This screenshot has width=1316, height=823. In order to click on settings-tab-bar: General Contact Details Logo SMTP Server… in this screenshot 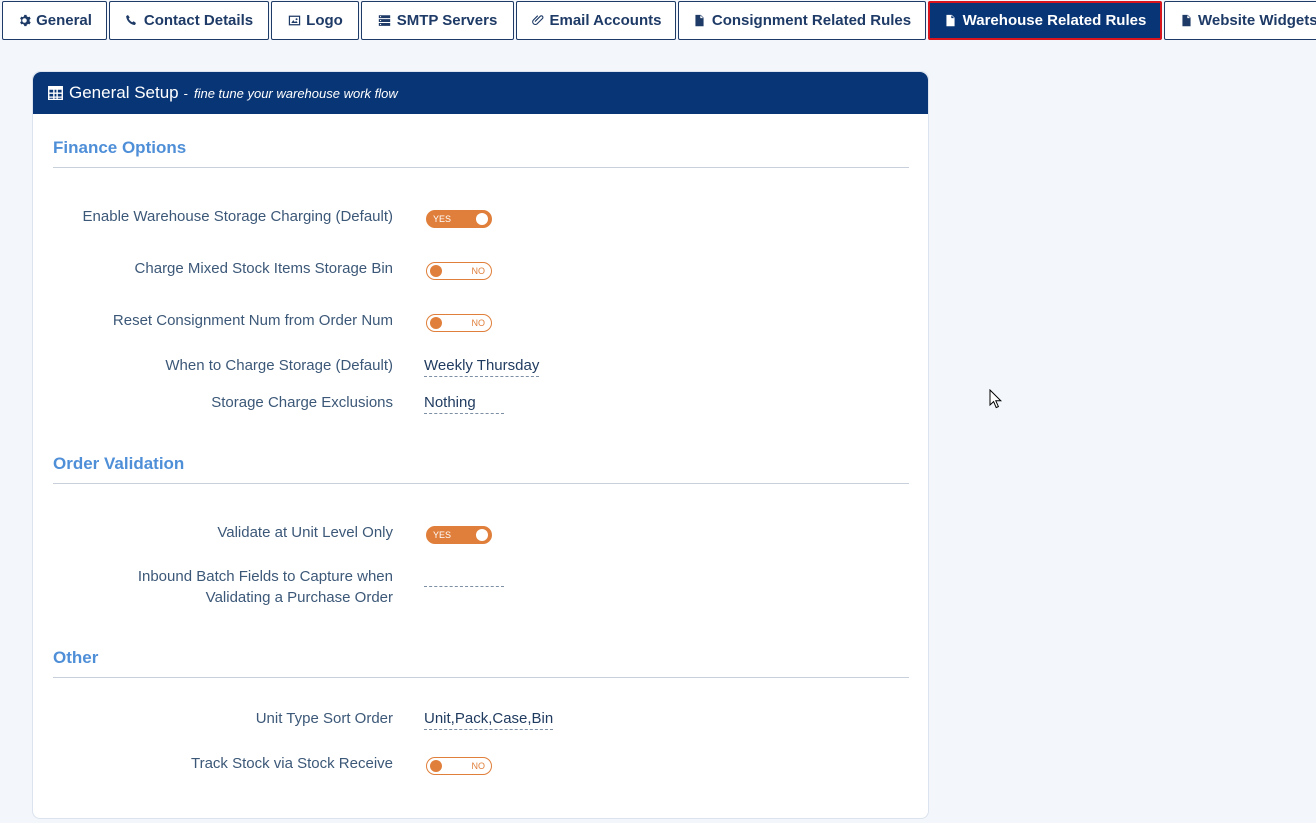, I will do `click(658, 21)`.